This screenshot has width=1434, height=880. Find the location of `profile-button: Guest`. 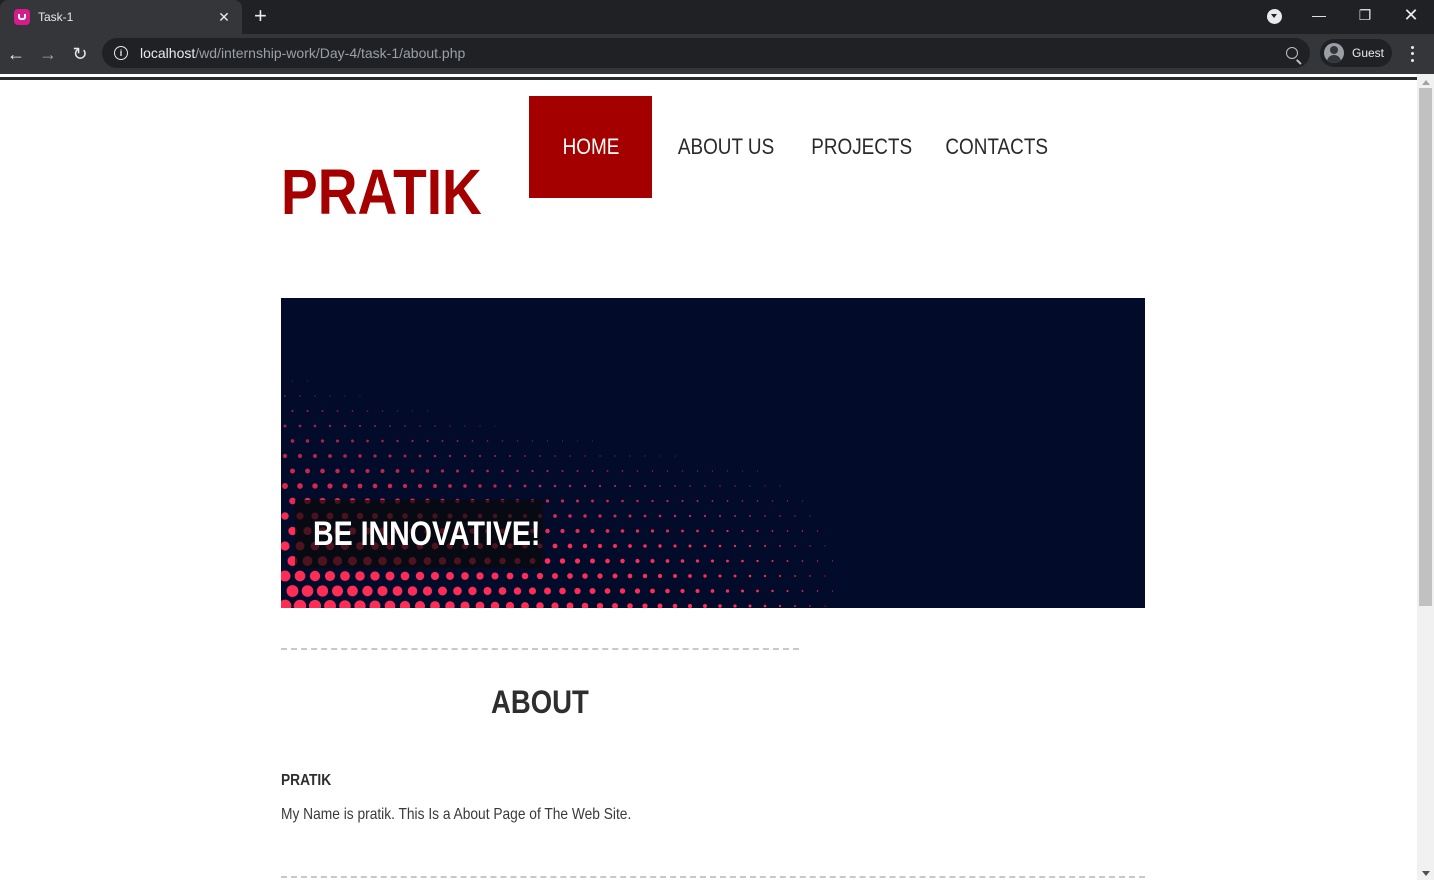

profile-button: Guest is located at coordinates (1356, 53).